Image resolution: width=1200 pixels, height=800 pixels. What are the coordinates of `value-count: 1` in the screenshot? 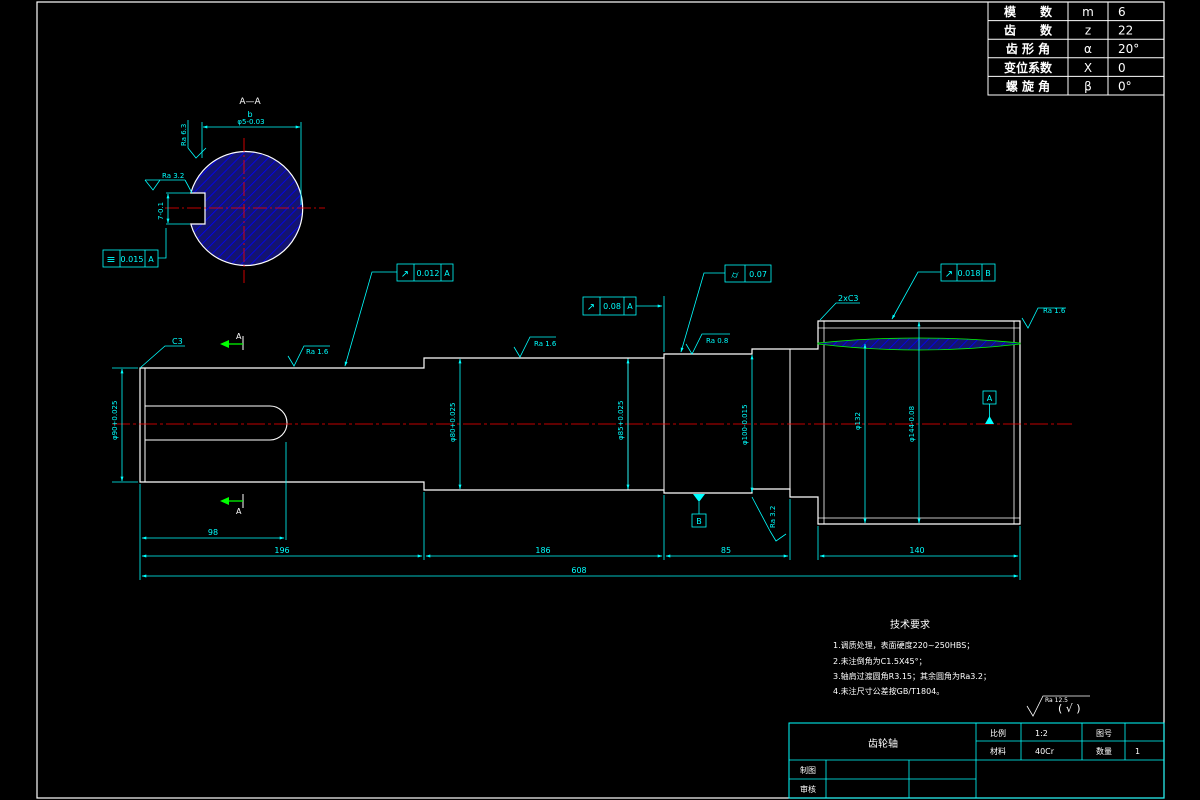 It's located at (1137, 751).